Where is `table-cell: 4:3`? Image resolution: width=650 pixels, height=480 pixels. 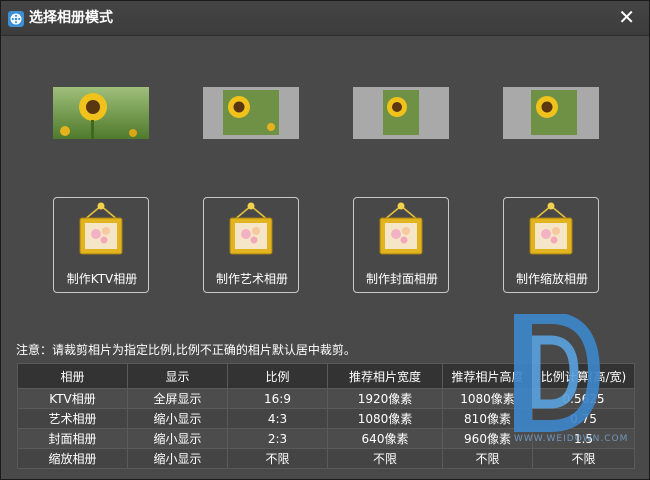 table-cell: 4:3 is located at coordinates (277, 418).